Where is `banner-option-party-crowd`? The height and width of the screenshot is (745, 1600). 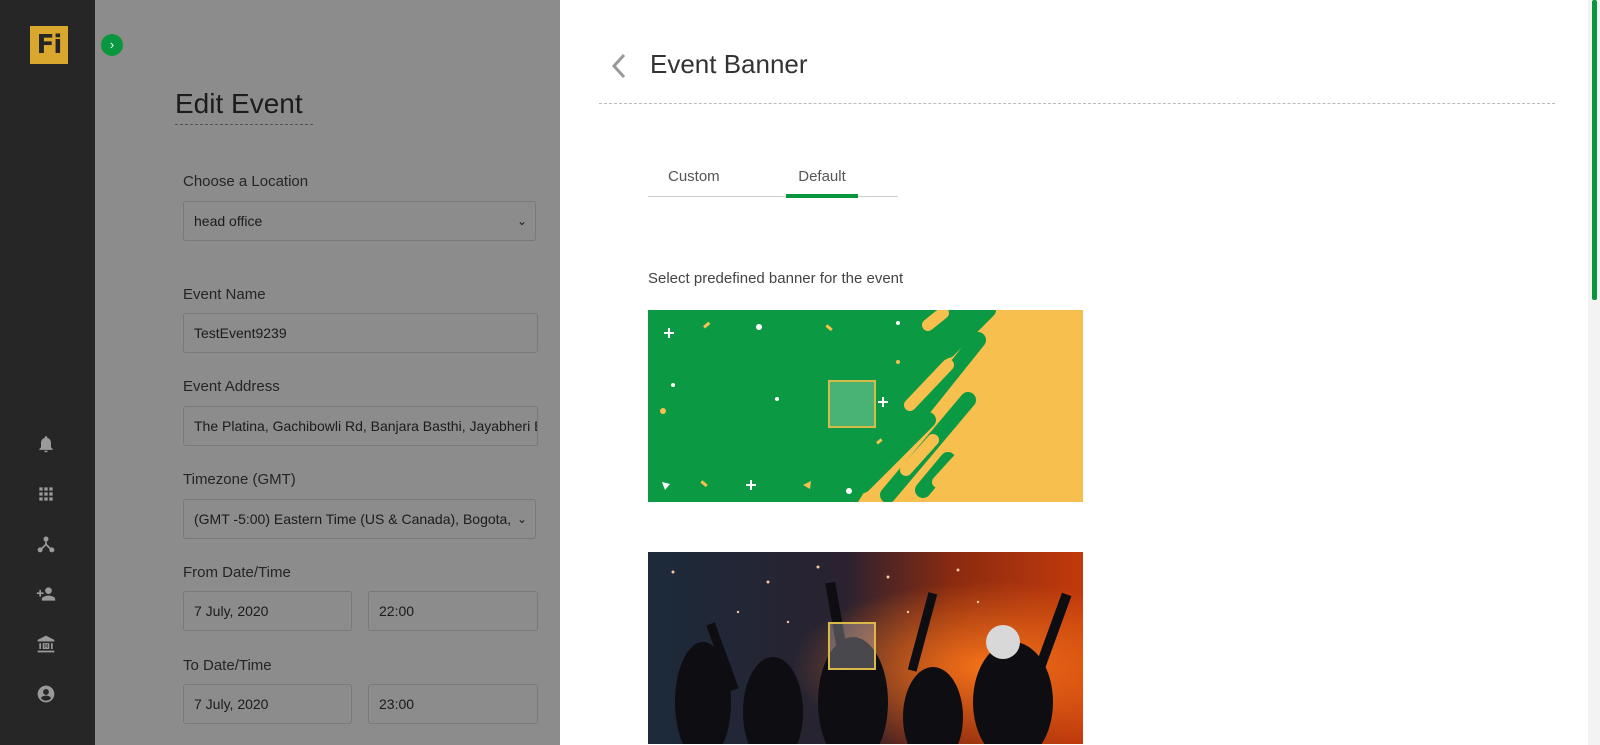 banner-option-party-crowd is located at coordinates (865, 648).